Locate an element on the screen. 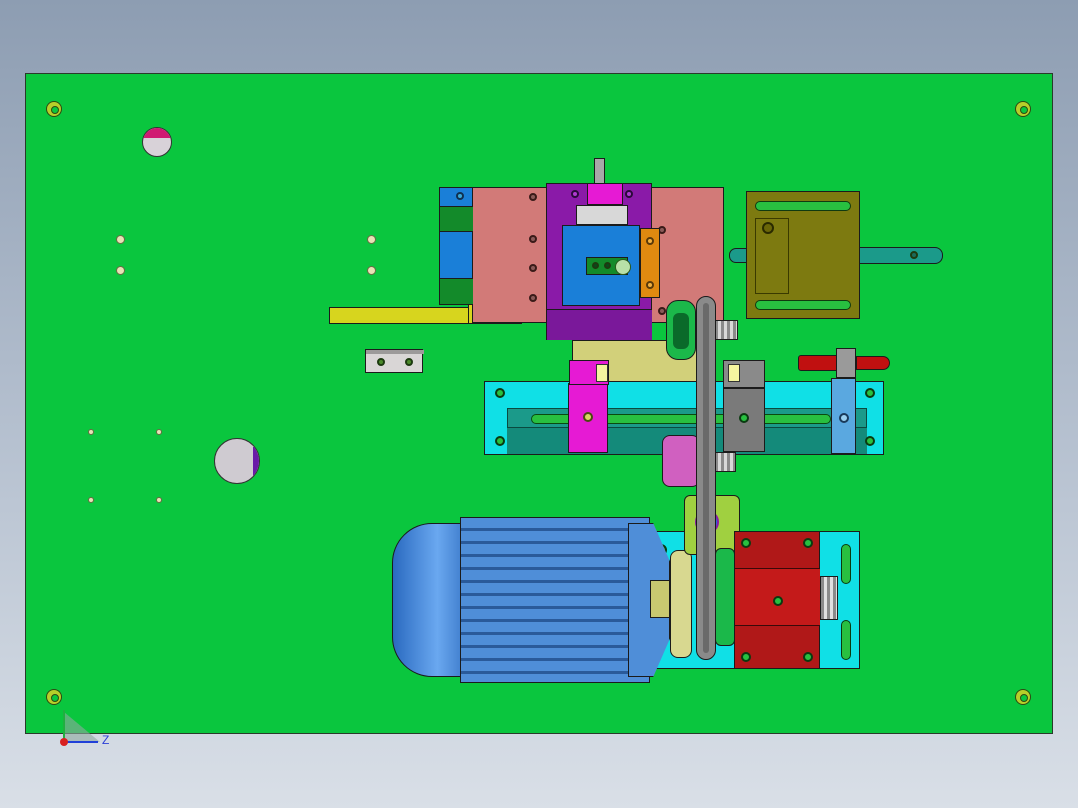 The width and height of the screenshot is (1078, 808). slider-pink is located at coordinates (588, 418).